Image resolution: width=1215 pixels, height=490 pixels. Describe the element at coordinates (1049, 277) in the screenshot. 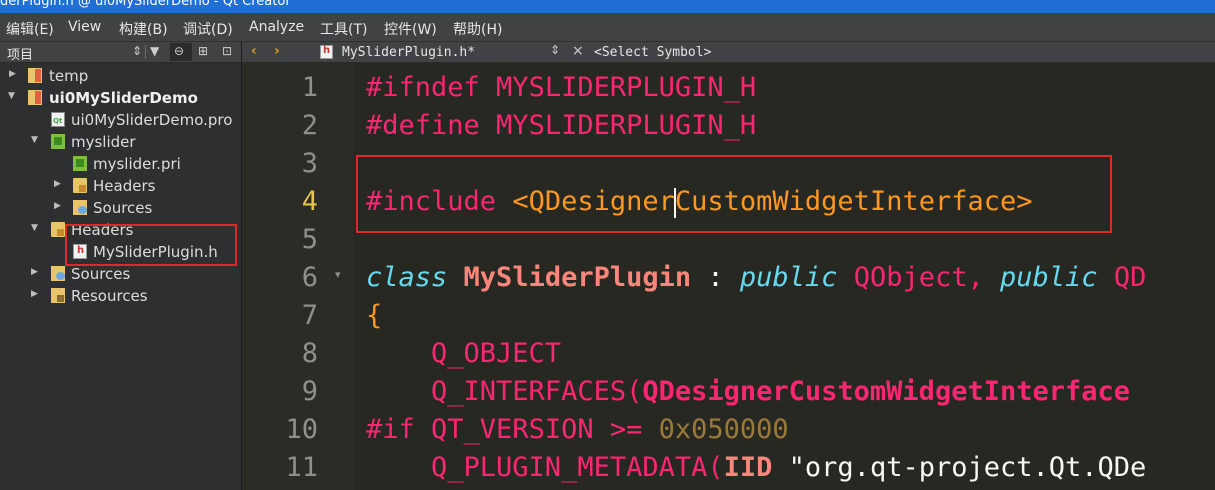

I see `code-token: public` at that location.